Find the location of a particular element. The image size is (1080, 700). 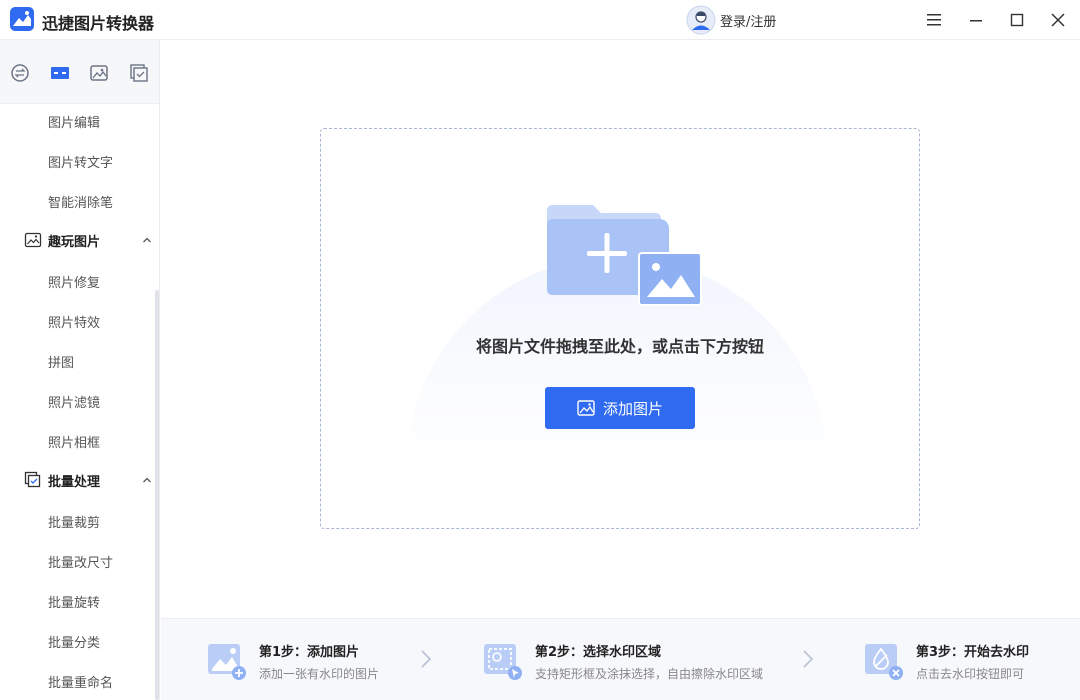

maximize-icon is located at coordinates (1017, 20).